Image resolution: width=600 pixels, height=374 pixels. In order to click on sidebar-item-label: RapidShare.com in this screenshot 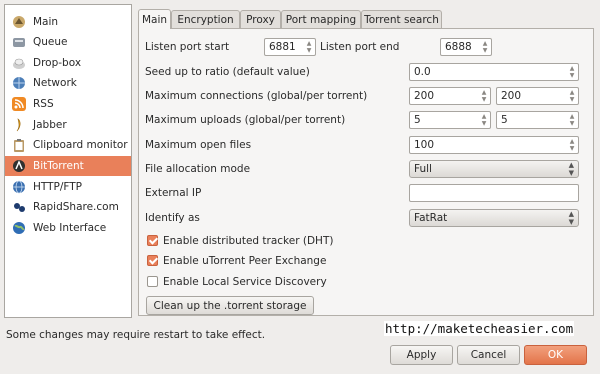, I will do `click(76, 207)`.